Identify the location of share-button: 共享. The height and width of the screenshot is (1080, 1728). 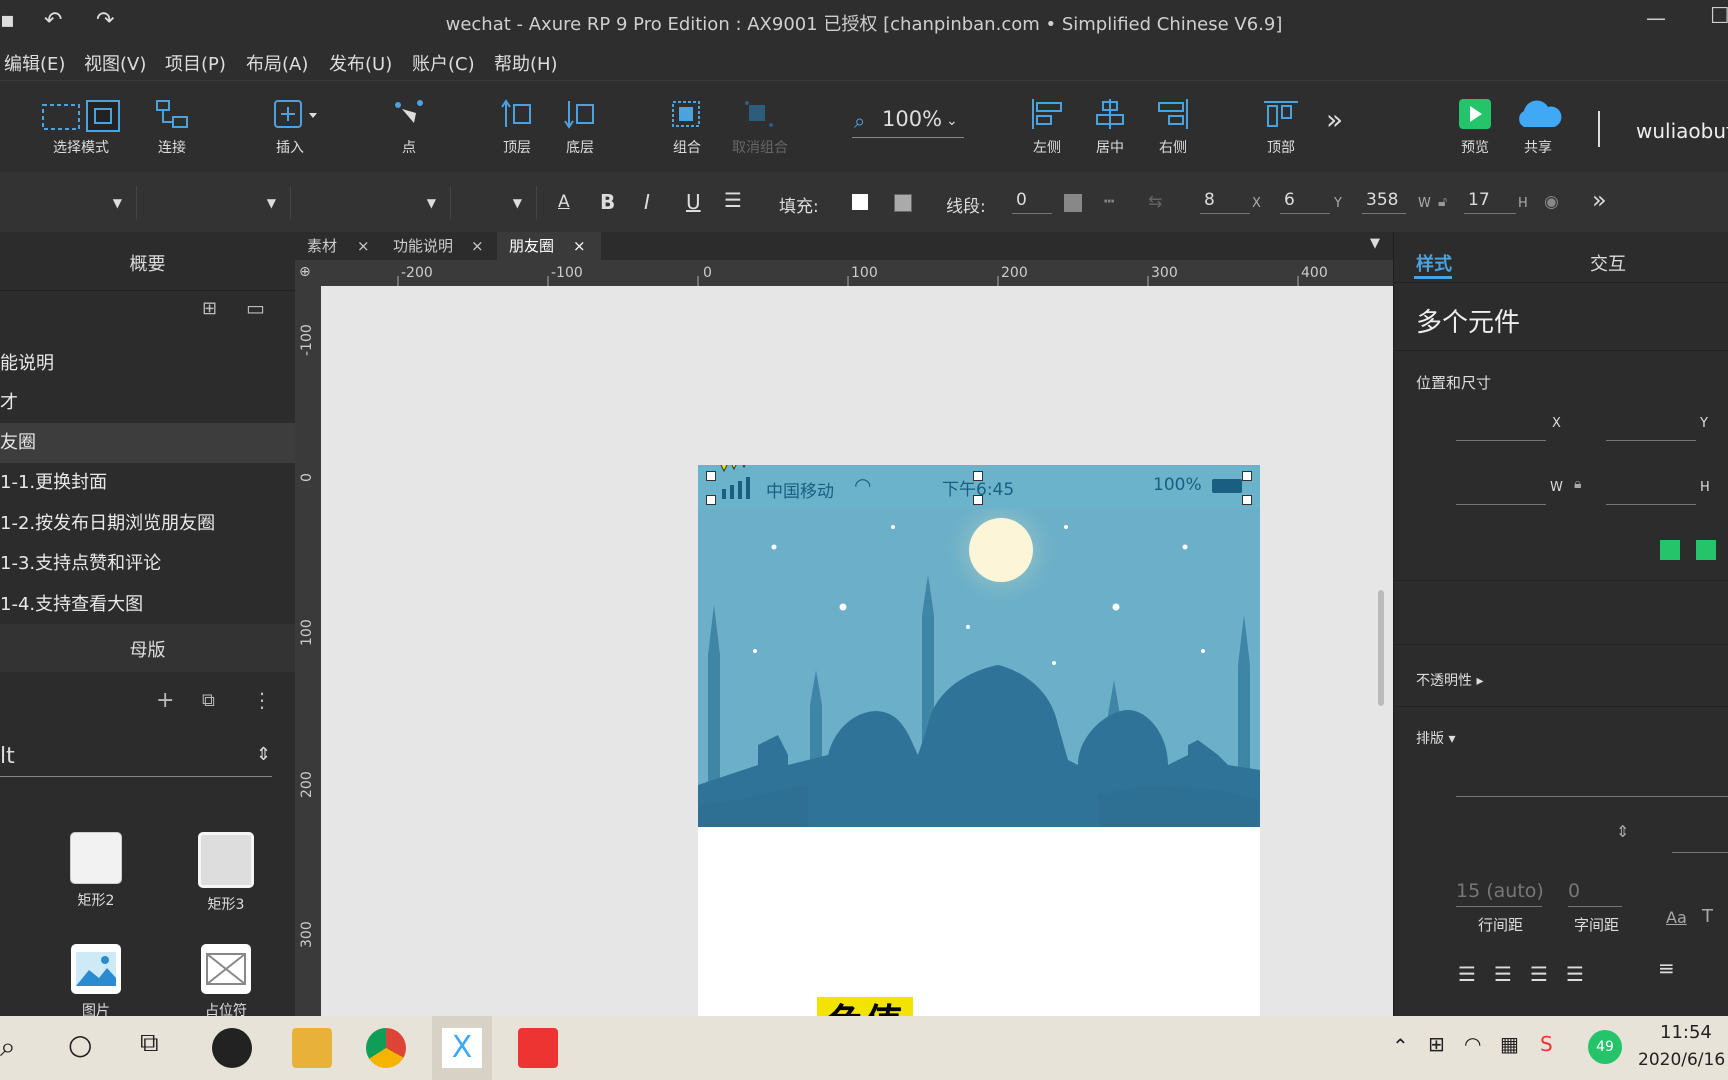
(1538, 128).